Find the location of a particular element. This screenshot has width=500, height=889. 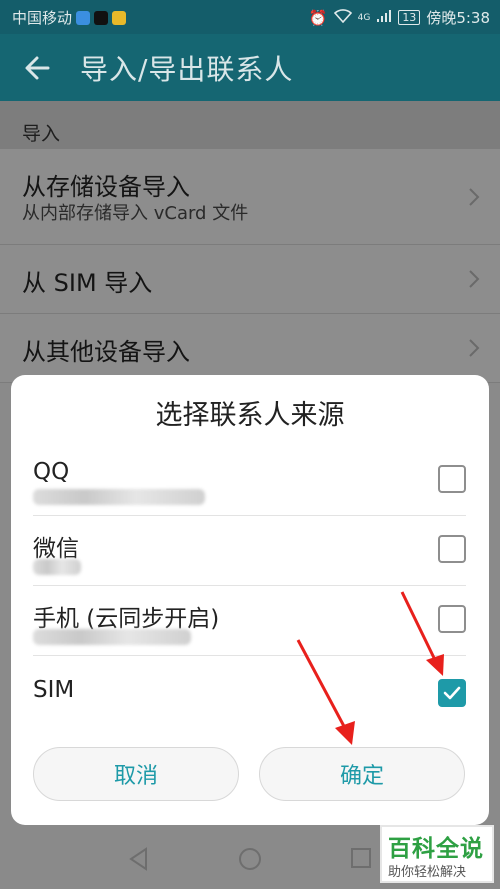

time-label: 傍晚5:38 is located at coordinates (458, 18).